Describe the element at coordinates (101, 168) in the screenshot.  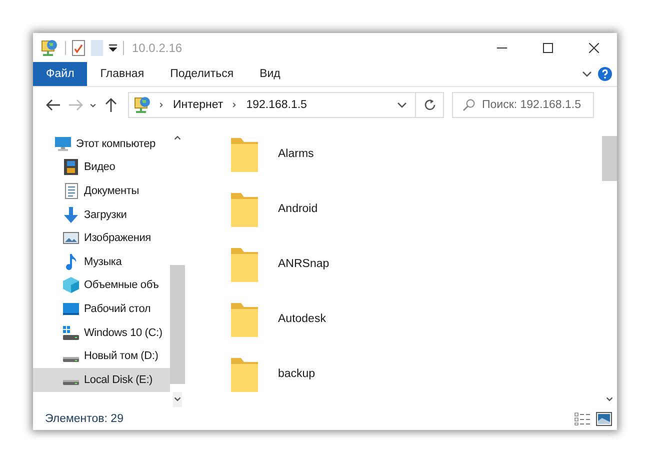
I see `nav-item: Видео` at that location.